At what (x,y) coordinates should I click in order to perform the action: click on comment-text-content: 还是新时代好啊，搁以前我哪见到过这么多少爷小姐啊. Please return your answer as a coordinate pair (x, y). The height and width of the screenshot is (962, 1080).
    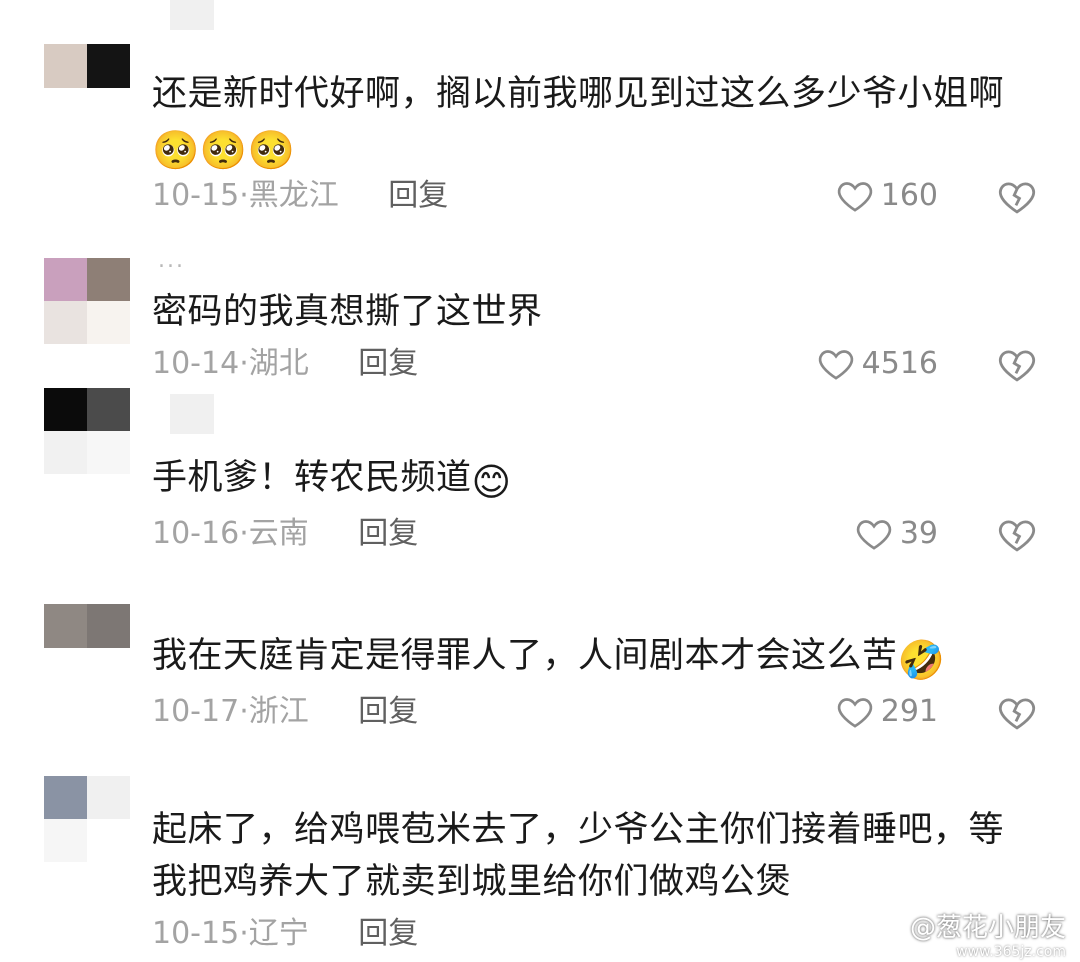
    Looking at the image, I should click on (578, 94).